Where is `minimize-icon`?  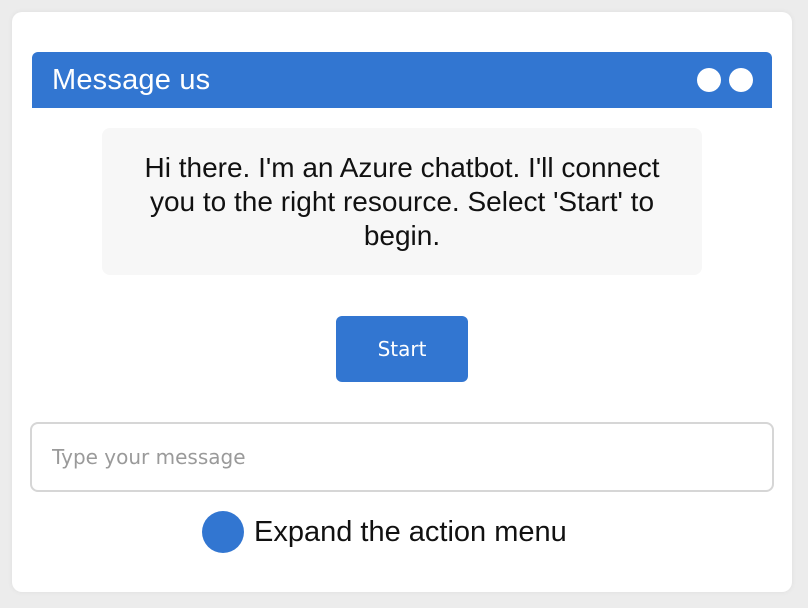 minimize-icon is located at coordinates (709, 80).